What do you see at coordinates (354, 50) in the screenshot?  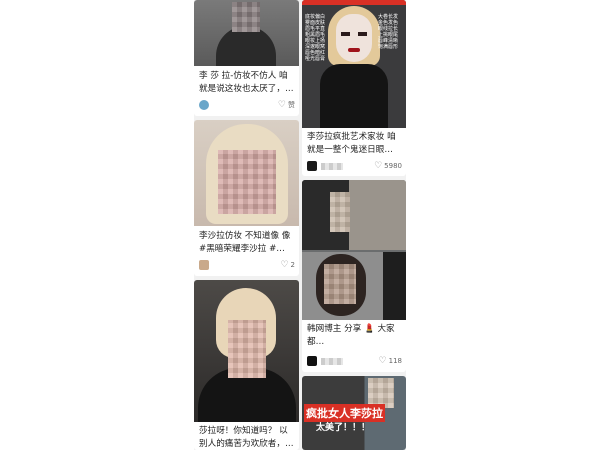 I see `lips` at bounding box center [354, 50].